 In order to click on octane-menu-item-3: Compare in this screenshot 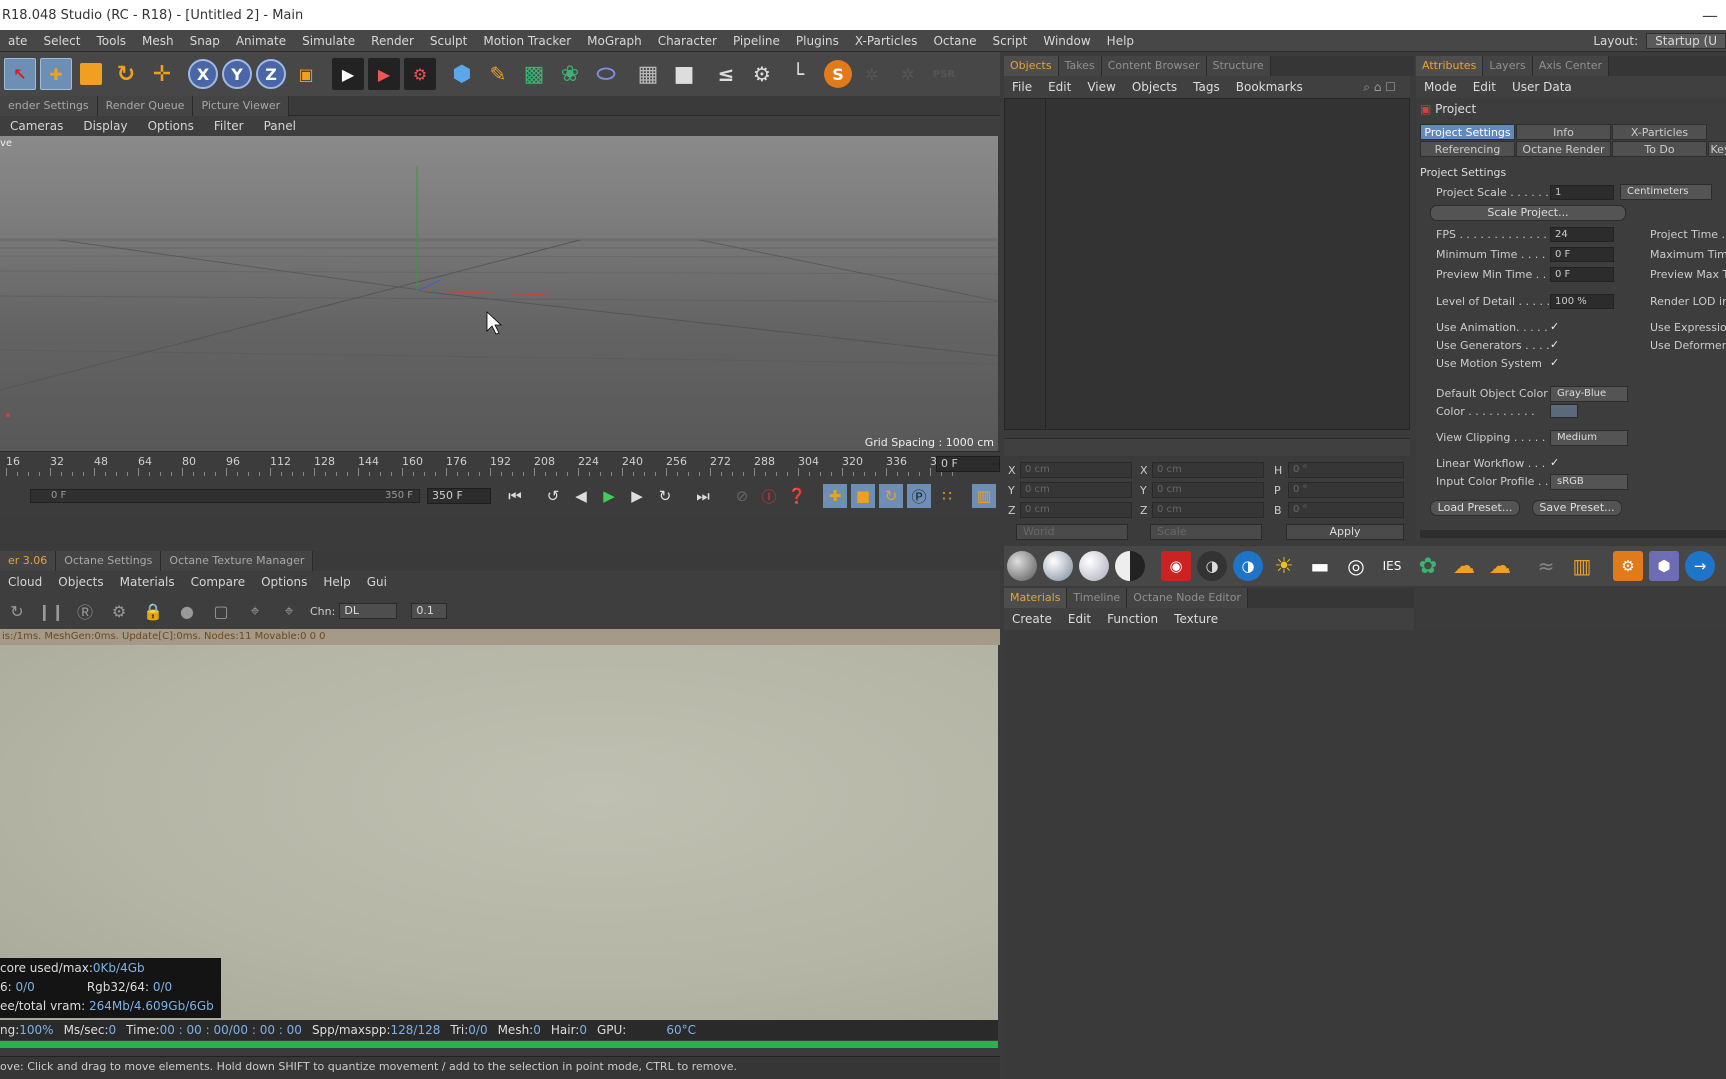, I will do `click(218, 582)`.